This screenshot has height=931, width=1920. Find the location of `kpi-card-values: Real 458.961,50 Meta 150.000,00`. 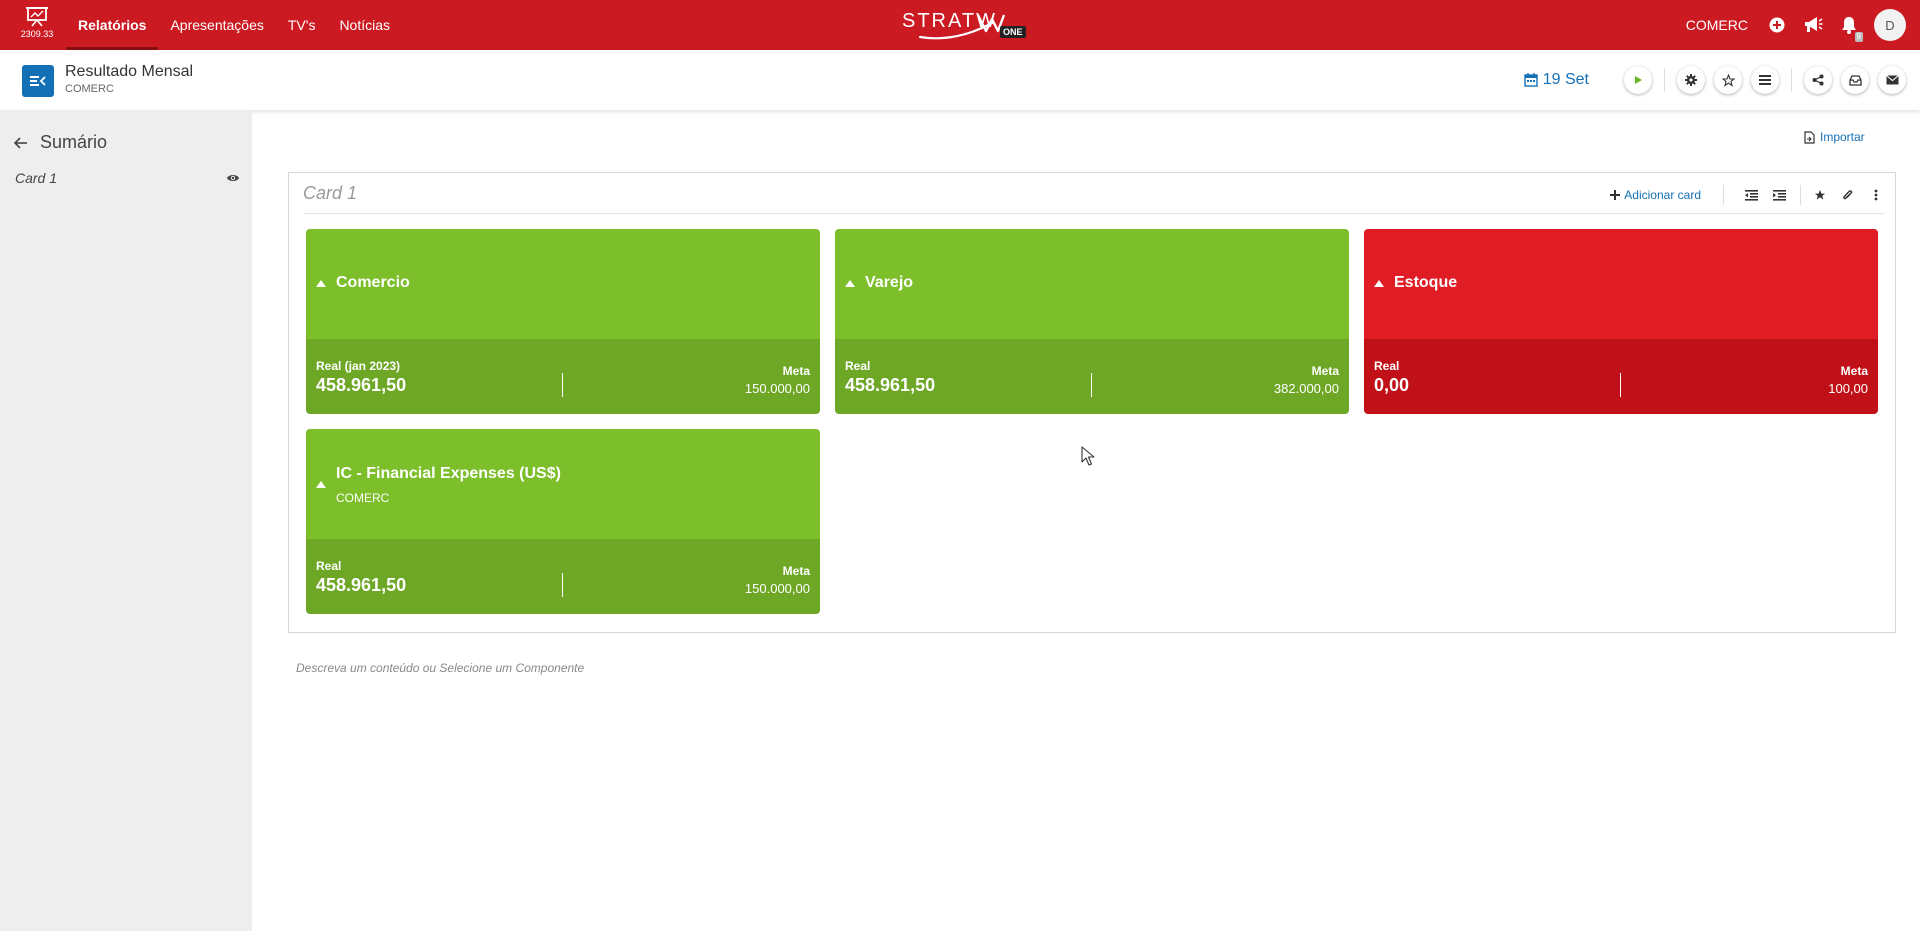

kpi-card-values: Real 458.961,50 Meta 150.000,00 is located at coordinates (563, 576).